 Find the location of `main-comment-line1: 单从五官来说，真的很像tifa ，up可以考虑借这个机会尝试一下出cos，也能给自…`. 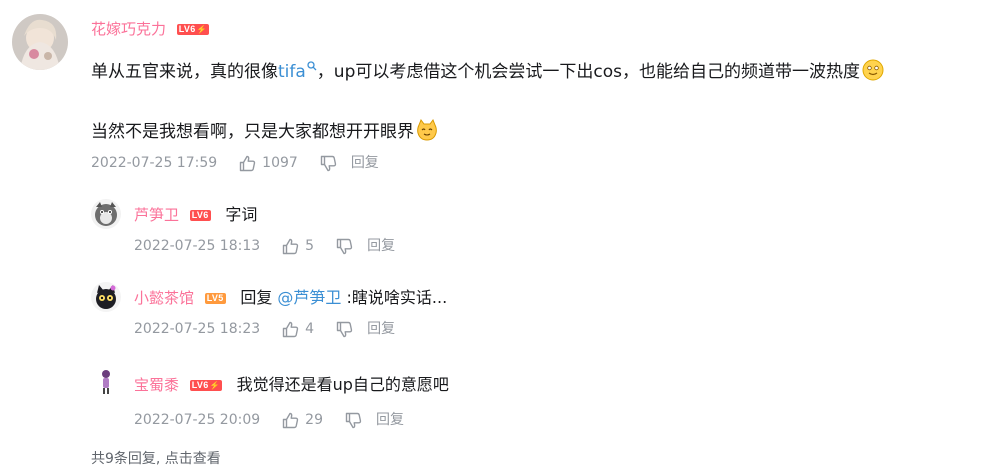

main-comment-line1: 单从五官来说，真的很像tifa ，up可以考虑借这个机会尝试一下出cos，也能给自… is located at coordinates (487, 71).